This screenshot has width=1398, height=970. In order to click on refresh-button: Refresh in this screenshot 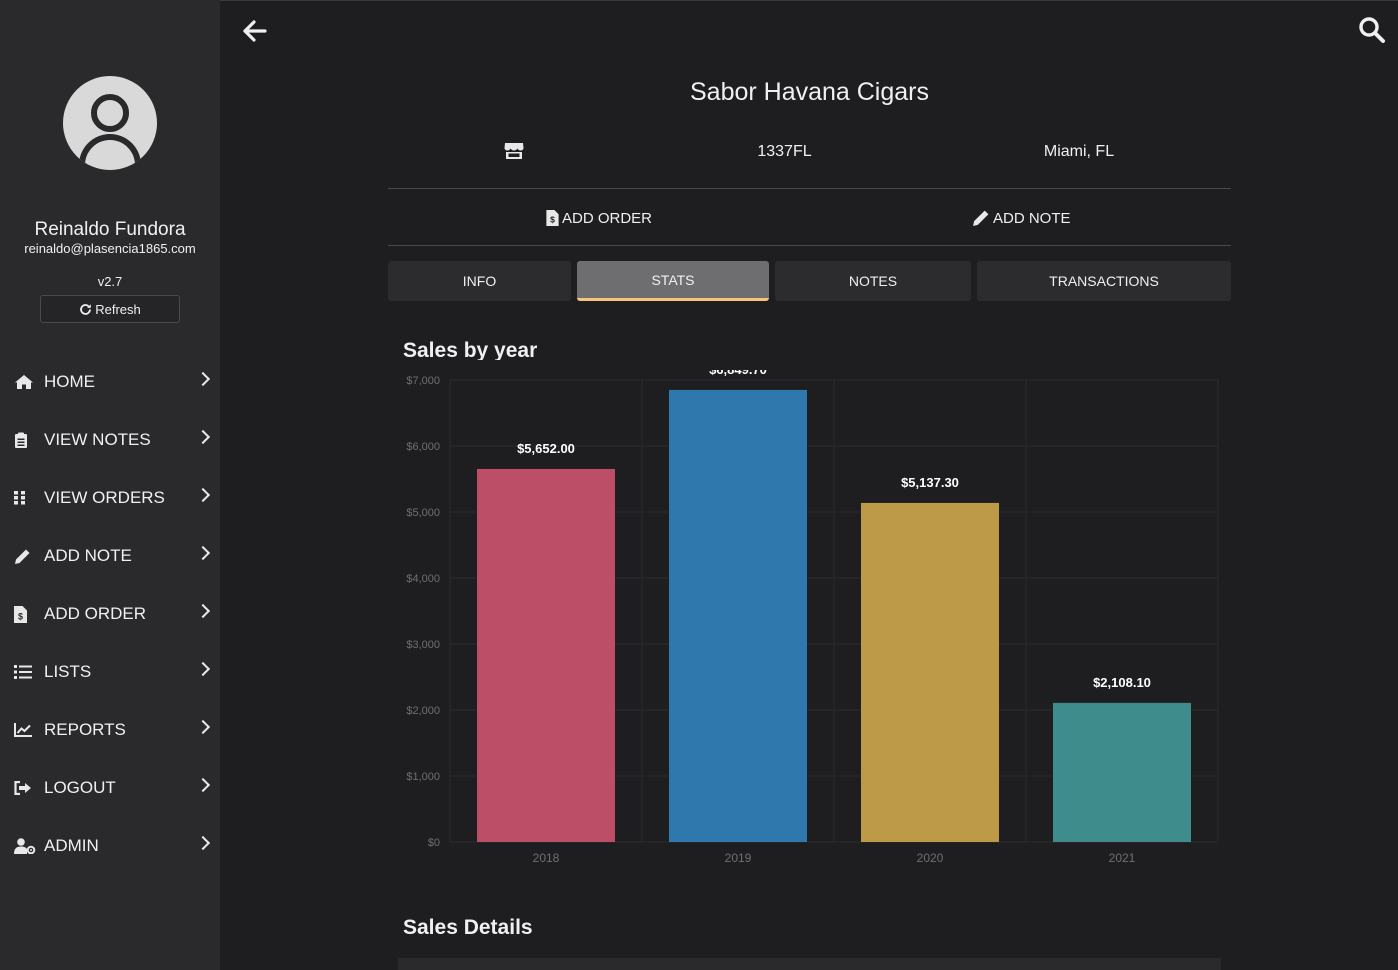, I will do `click(110, 309)`.